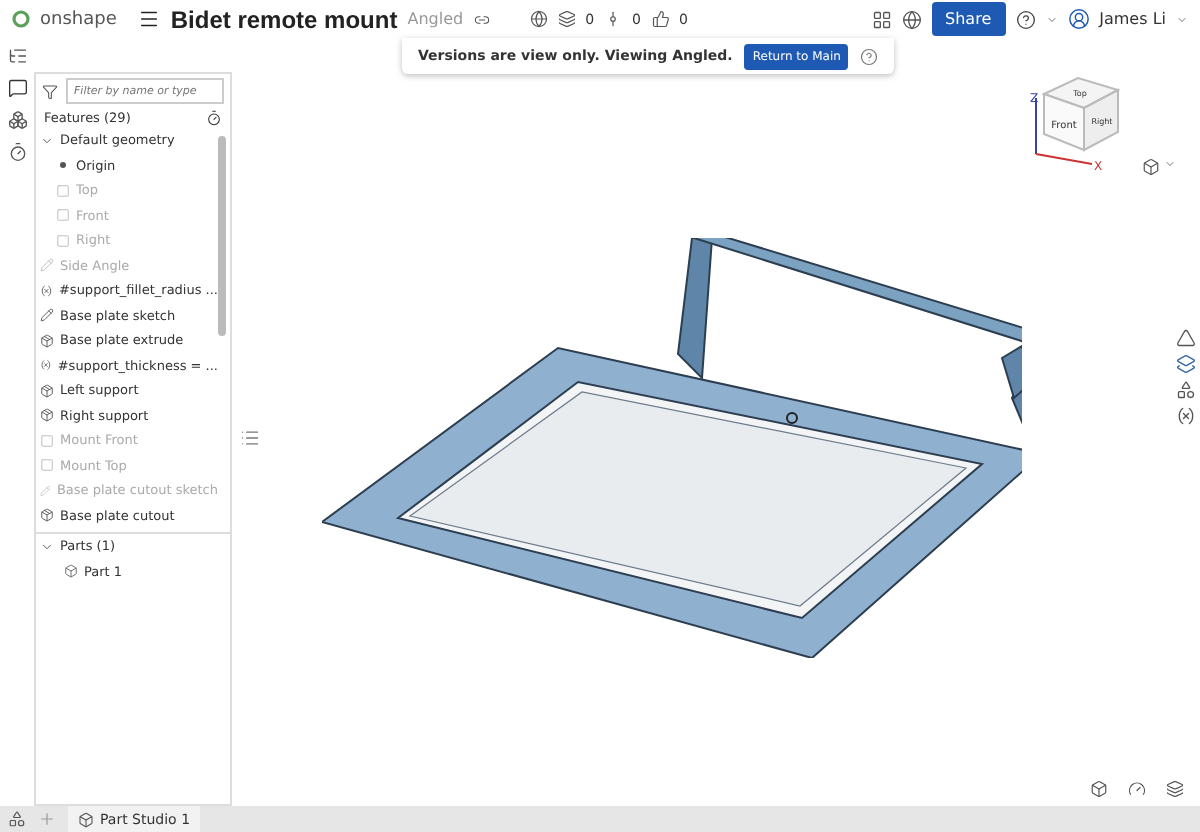 The width and height of the screenshot is (1200, 832). Describe the element at coordinates (17, 120) in the screenshot. I see `parts-icon` at that location.